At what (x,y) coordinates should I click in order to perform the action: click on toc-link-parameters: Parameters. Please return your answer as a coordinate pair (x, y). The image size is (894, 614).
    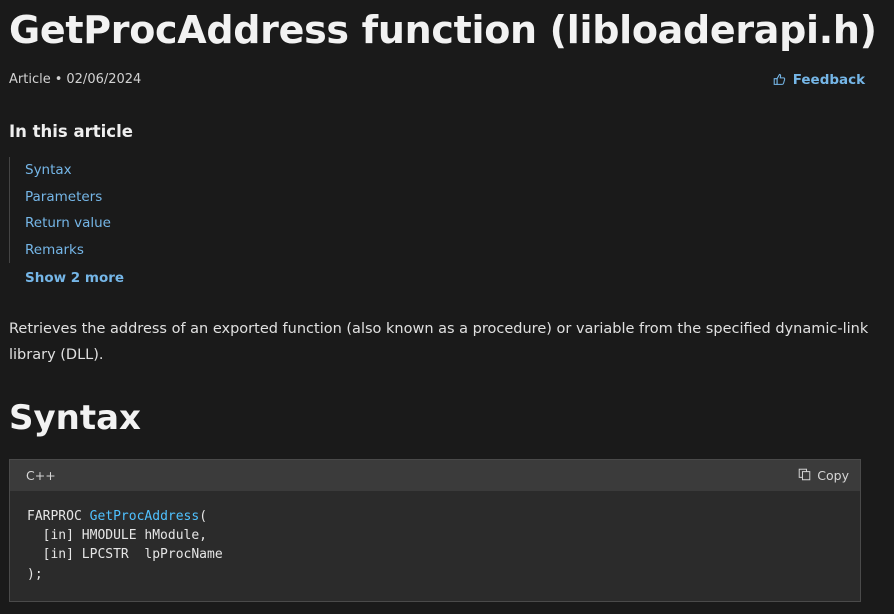
    Looking at the image, I should click on (68, 197).